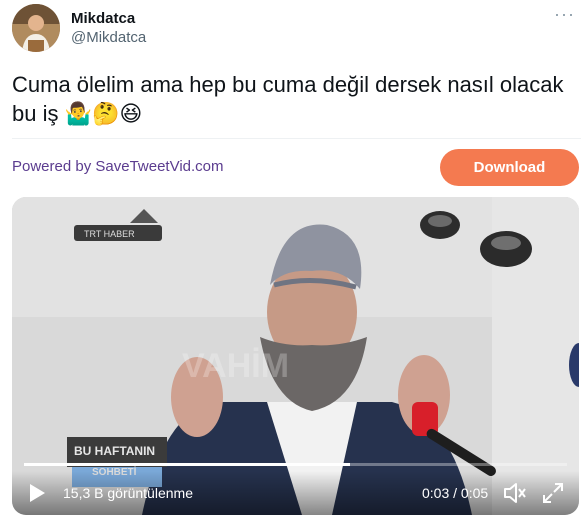 Image resolution: width=585 pixels, height=527 pixels. What do you see at coordinates (187, 464) in the screenshot?
I see `progress-fill` at bounding box center [187, 464].